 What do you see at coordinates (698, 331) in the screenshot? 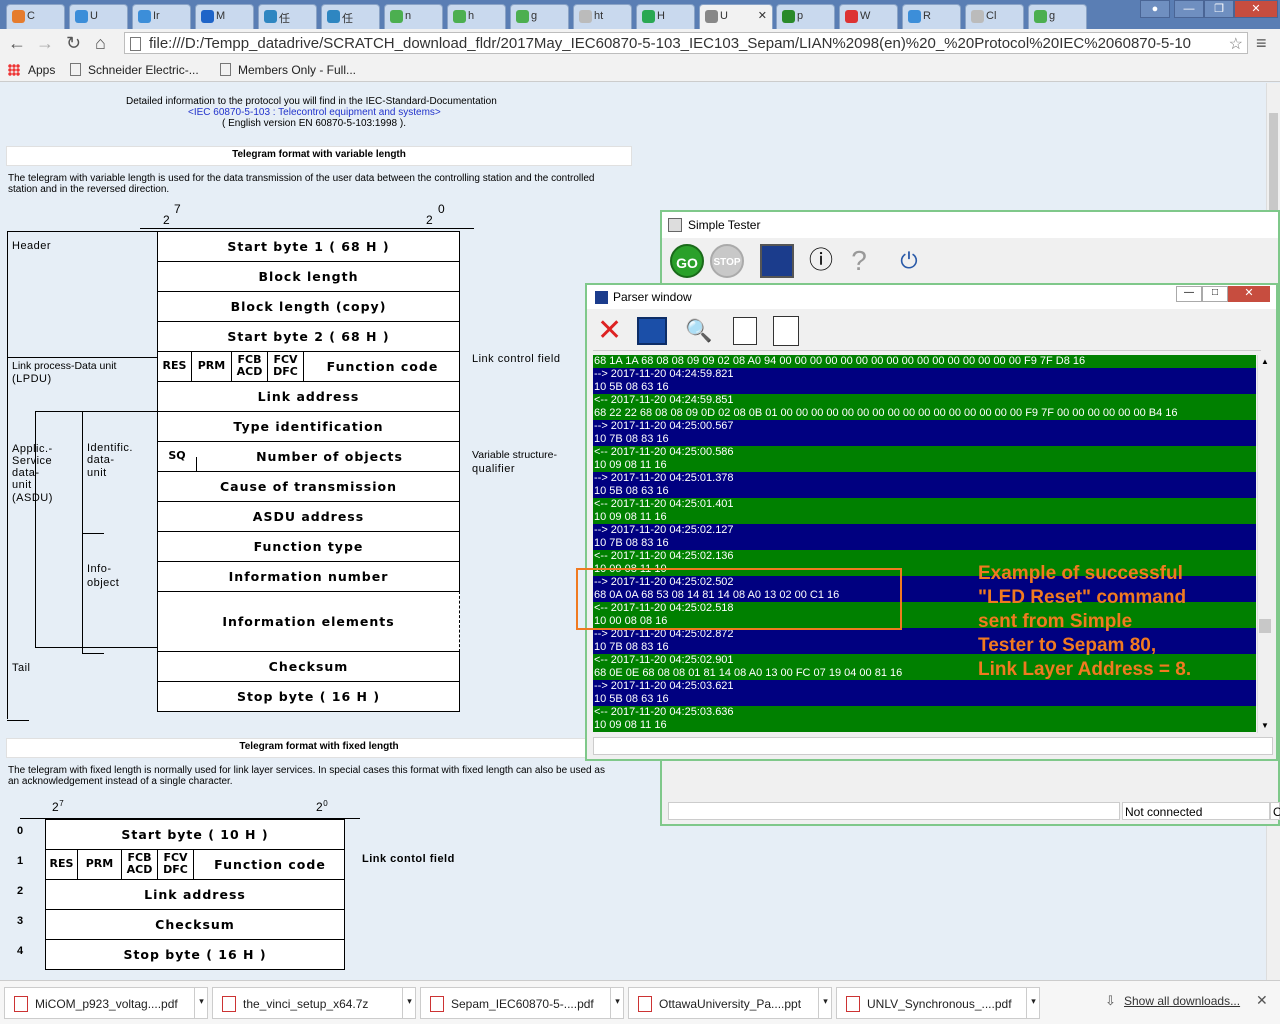
I see `binoculars-icon: 🔍` at bounding box center [698, 331].